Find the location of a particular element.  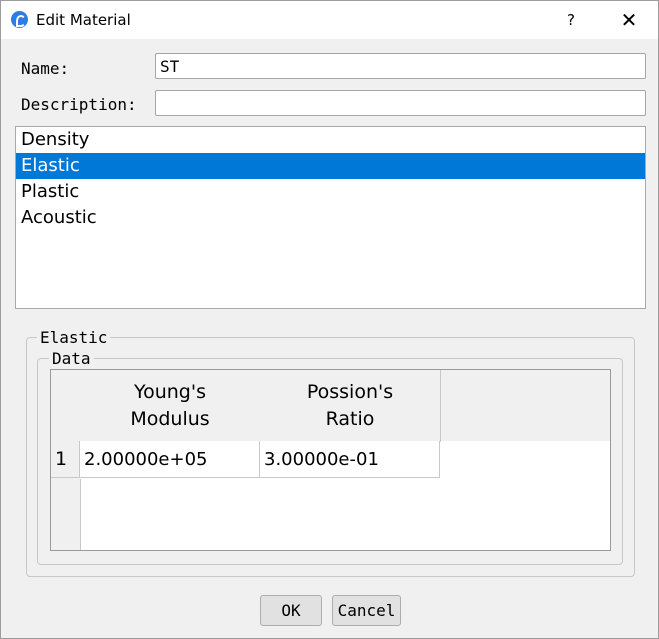

column-header-youngs-modulus: Young's Modulus is located at coordinates (170, 406).